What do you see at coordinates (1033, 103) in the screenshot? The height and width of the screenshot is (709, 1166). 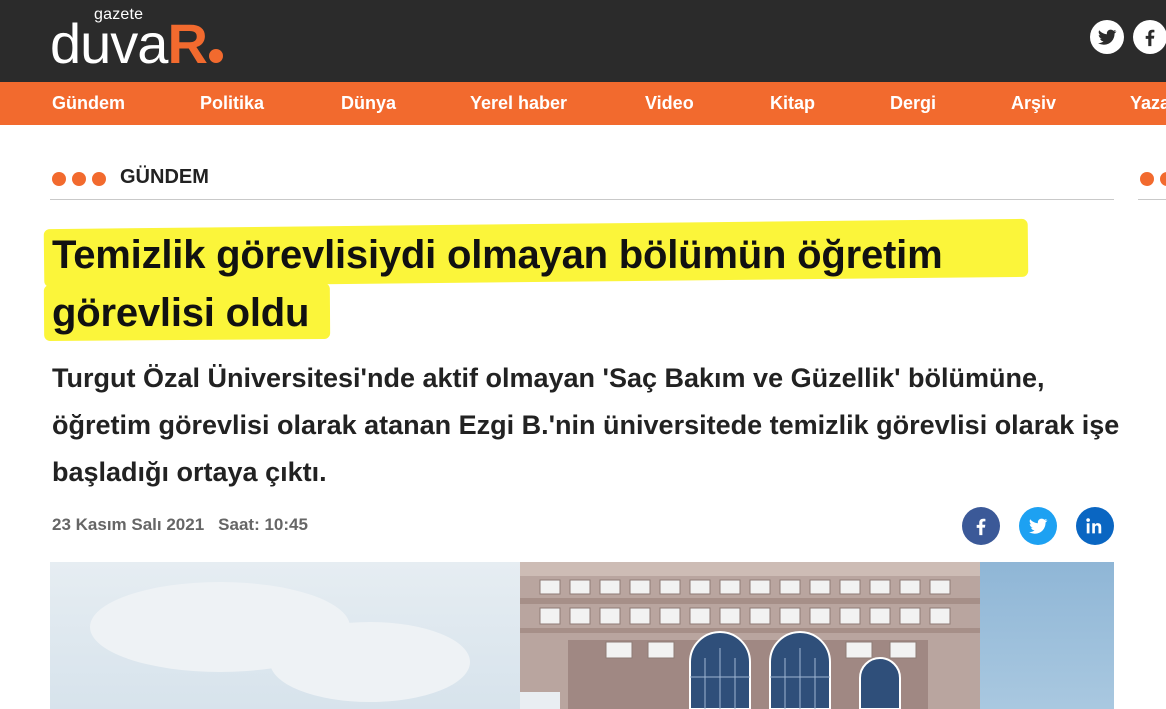 I see `nav-item-arsiv: Arşiv` at bounding box center [1033, 103].